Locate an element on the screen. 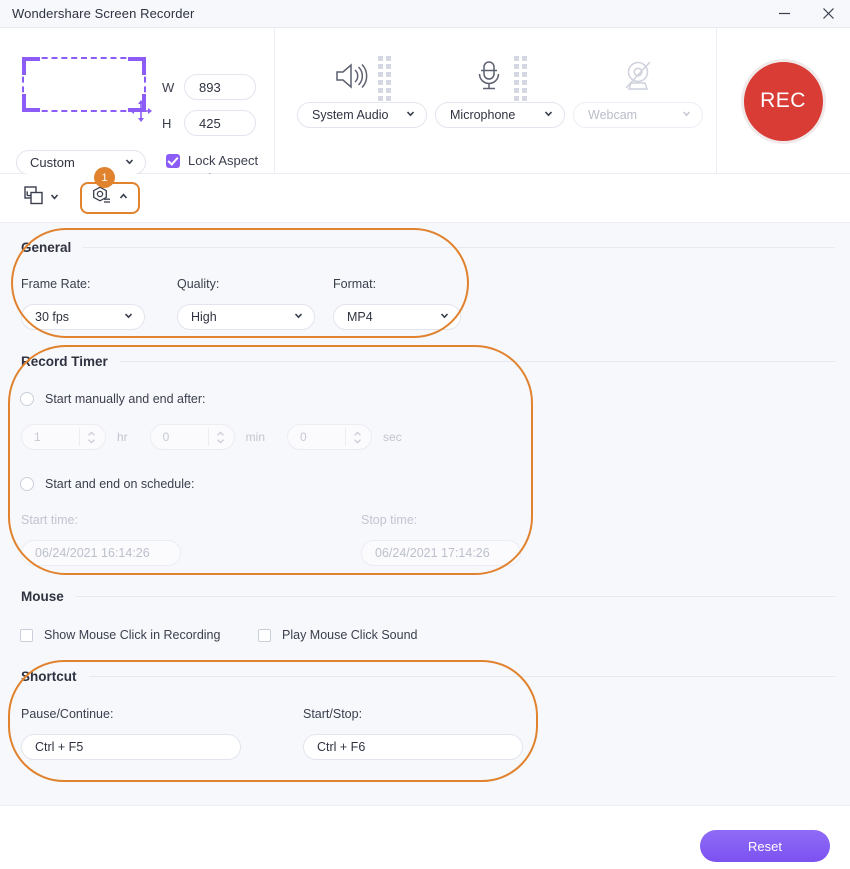 The height and width of the screenshot is (869, 850). frame-rate-label: Frame Rate: is located at coordinates (56, 284).